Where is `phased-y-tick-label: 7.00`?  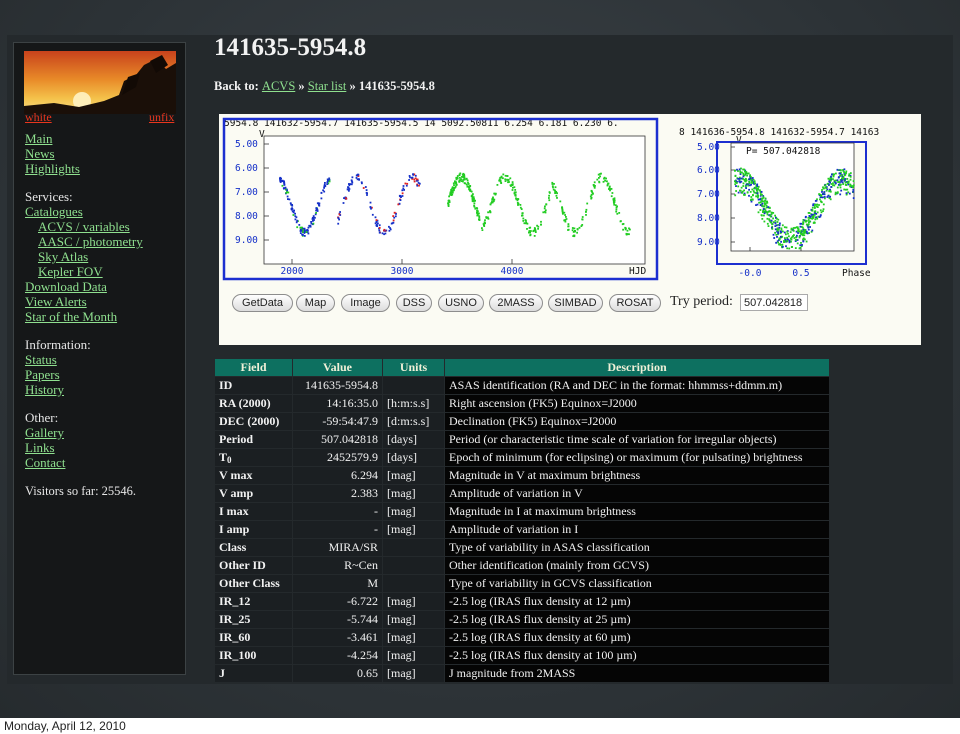 phased-y-tick-label: 7.00 is located at coordinates (708, 194).